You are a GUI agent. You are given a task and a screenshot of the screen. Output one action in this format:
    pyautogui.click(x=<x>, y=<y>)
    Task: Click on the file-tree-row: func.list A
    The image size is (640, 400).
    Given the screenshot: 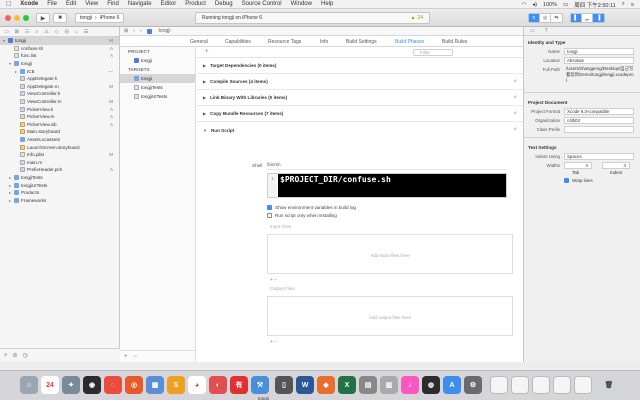 What is the action you would take?
    pyautogui.click(x=59, y=56)
    